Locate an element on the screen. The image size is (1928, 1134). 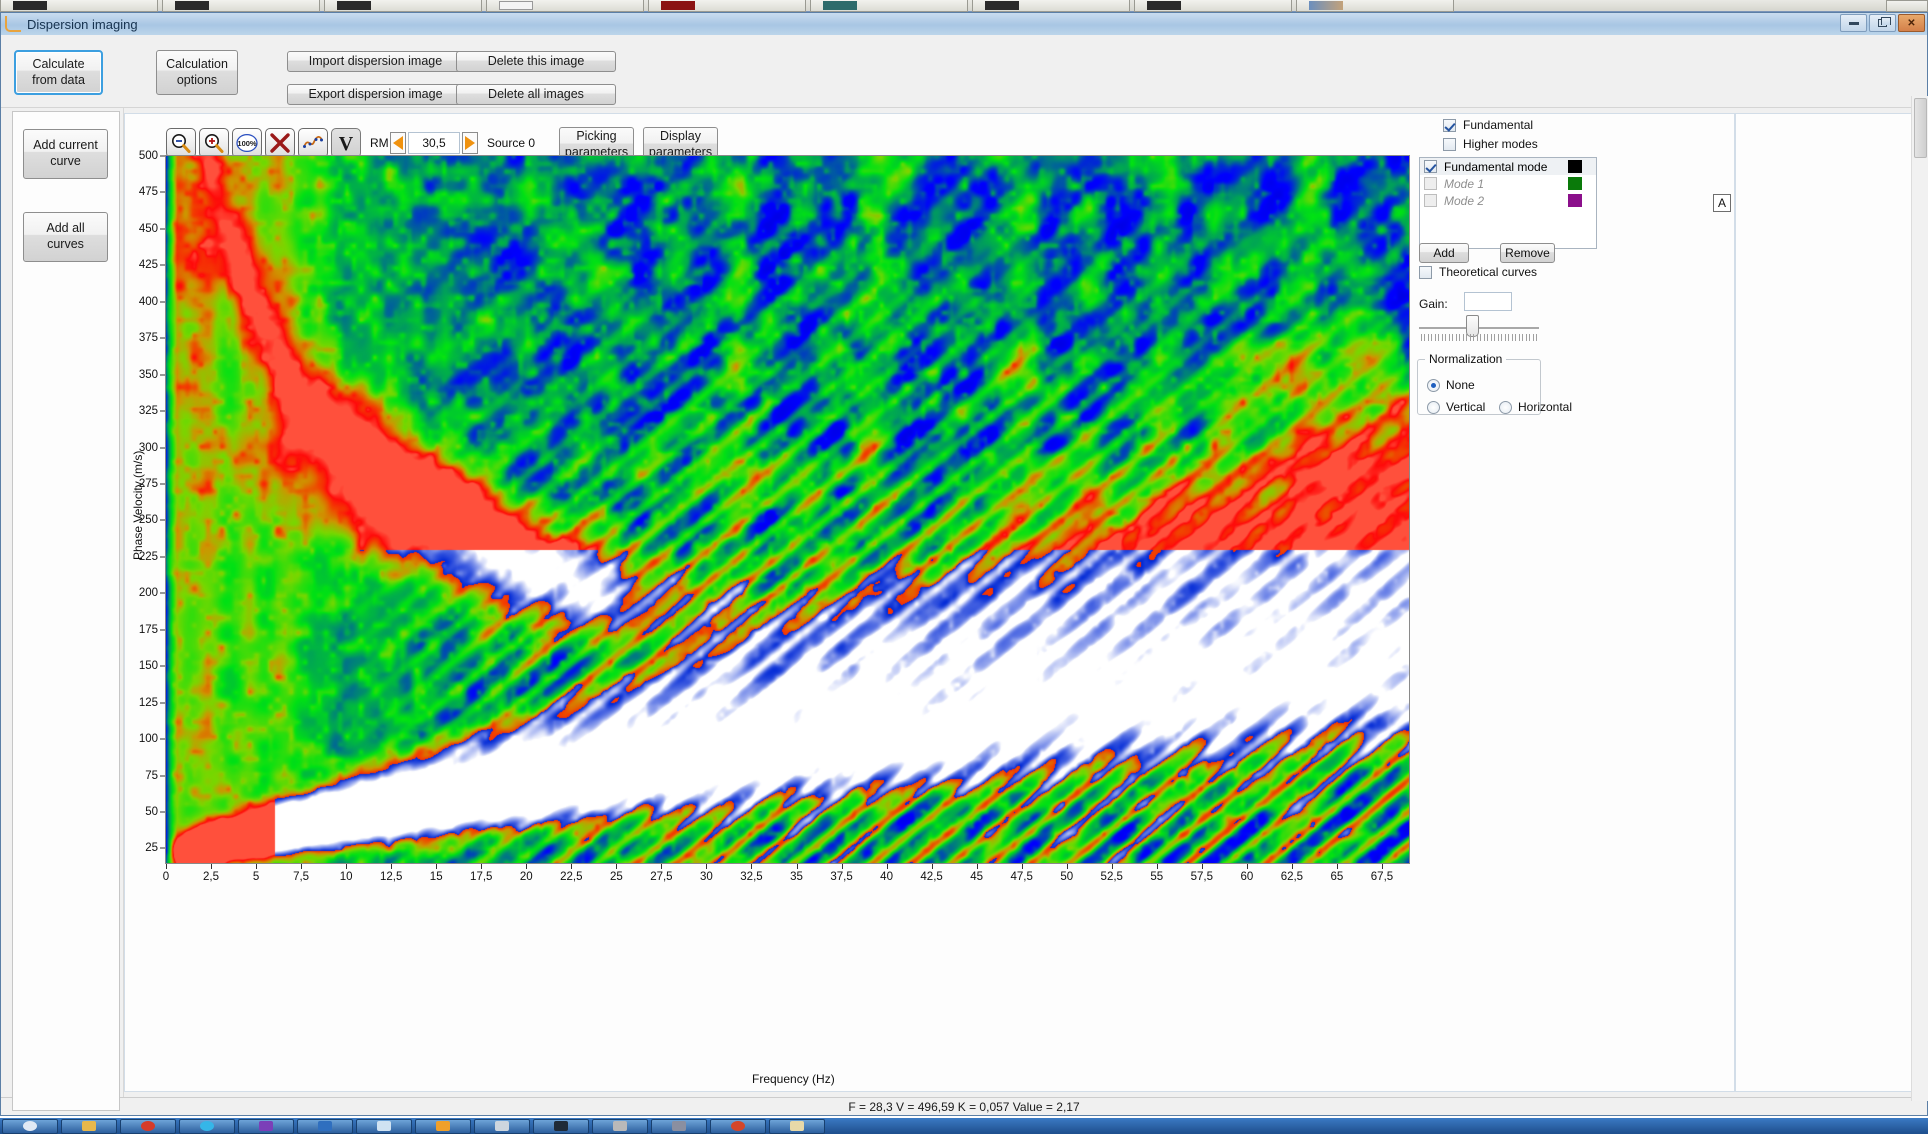
normalization-horizontal-radio is located at coordinates (1505, 407).